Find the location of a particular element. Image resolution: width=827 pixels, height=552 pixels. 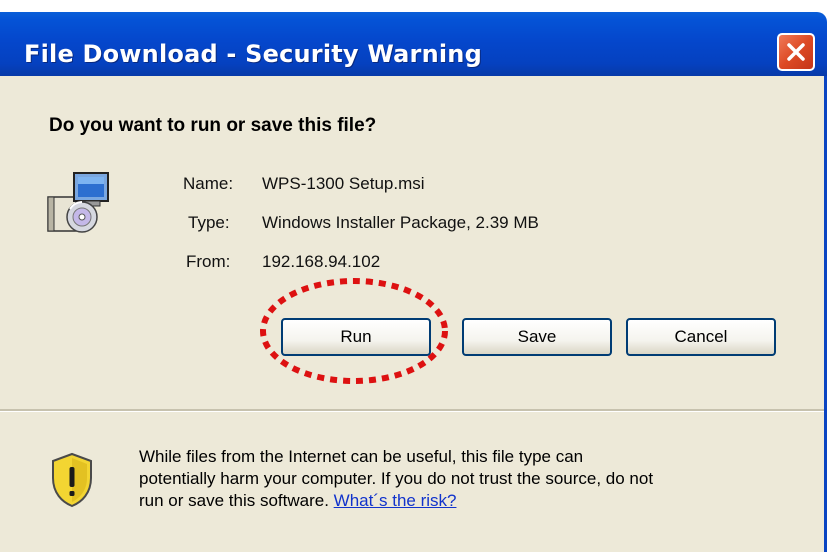

type-label: Type: is located at coordinates (209, 222).